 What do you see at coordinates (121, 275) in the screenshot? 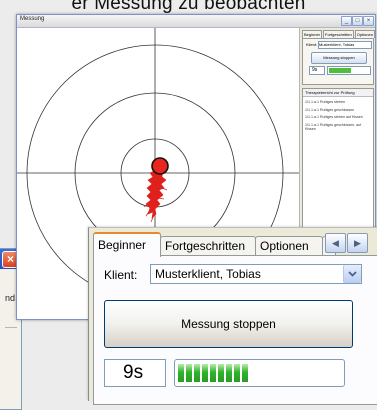
I see `client-label: Klient:` at bounding box center [121, 275].